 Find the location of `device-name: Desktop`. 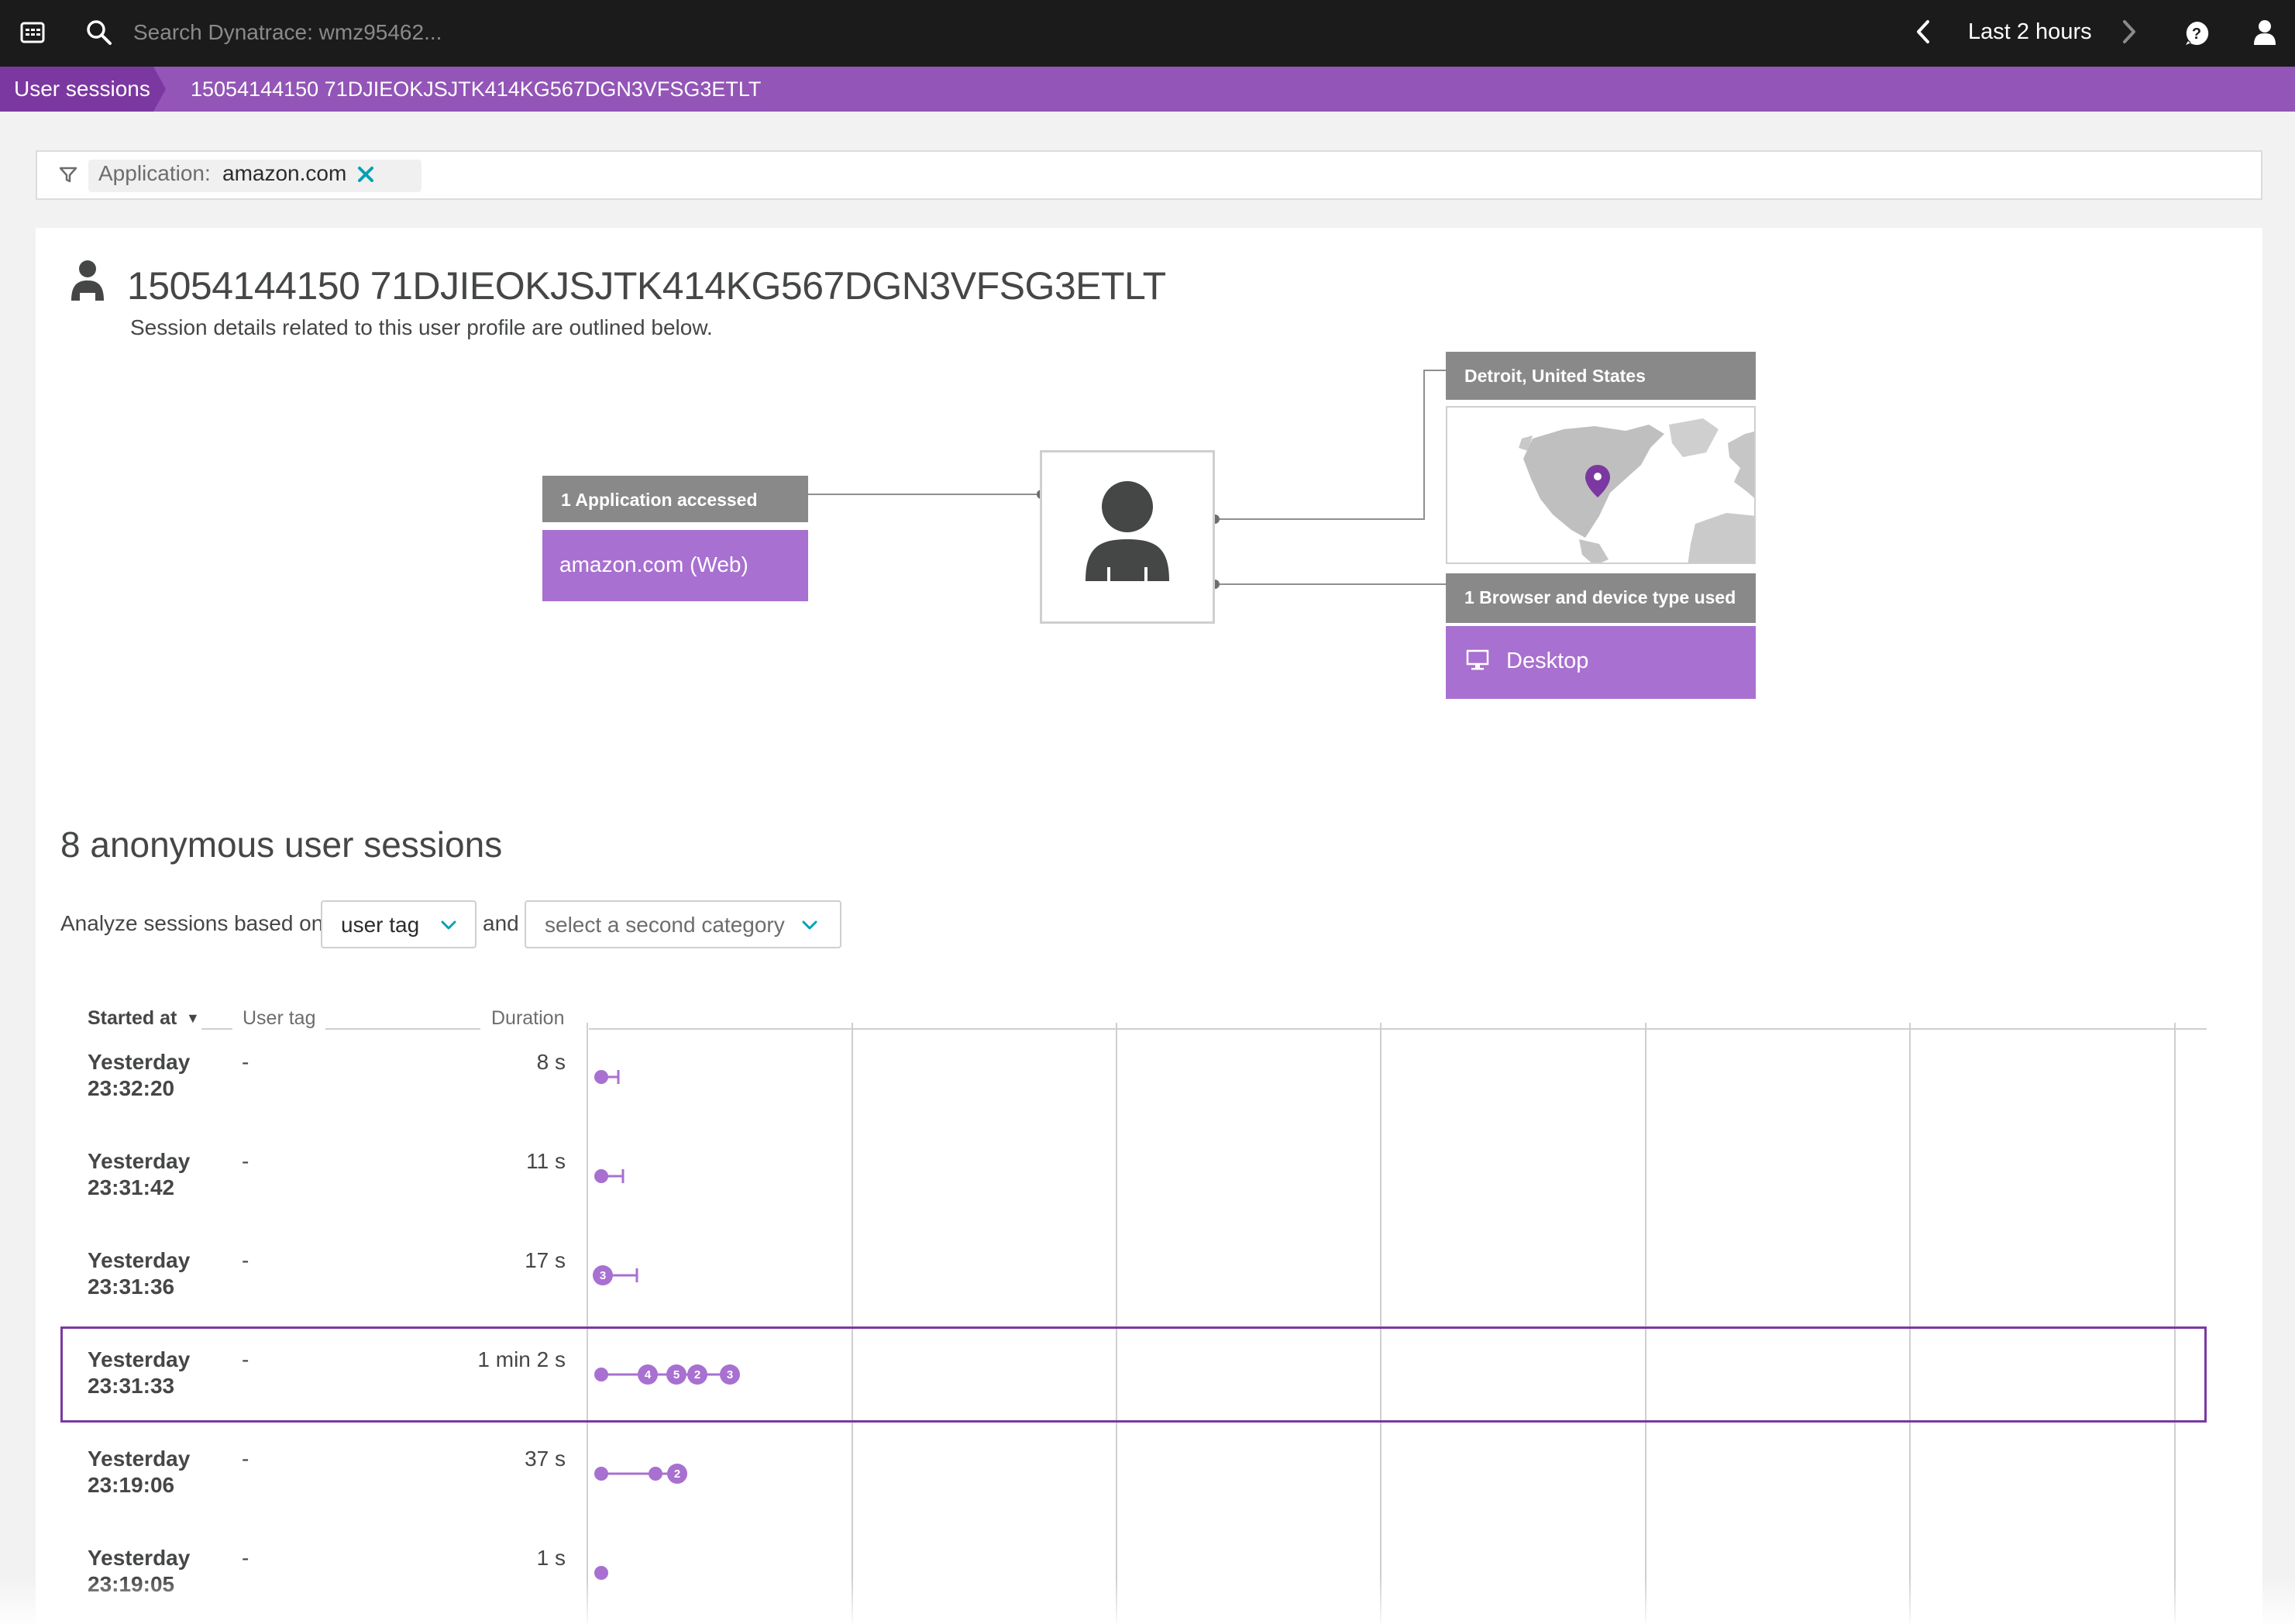

device-name: Desktop is located at coordinates (1547, 661).